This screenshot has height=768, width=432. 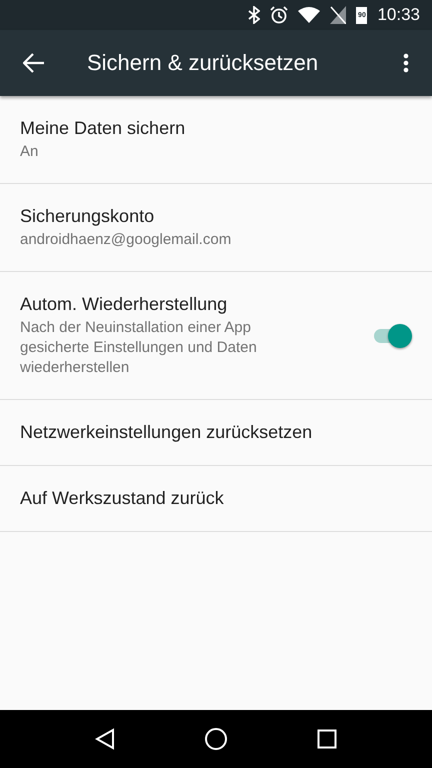 What do you see at coordinates (167, 432) in the screenshot?
I see `setting-title: Netzwerkeinstellungen zurücksetzen` at bounding box center [167, 432].